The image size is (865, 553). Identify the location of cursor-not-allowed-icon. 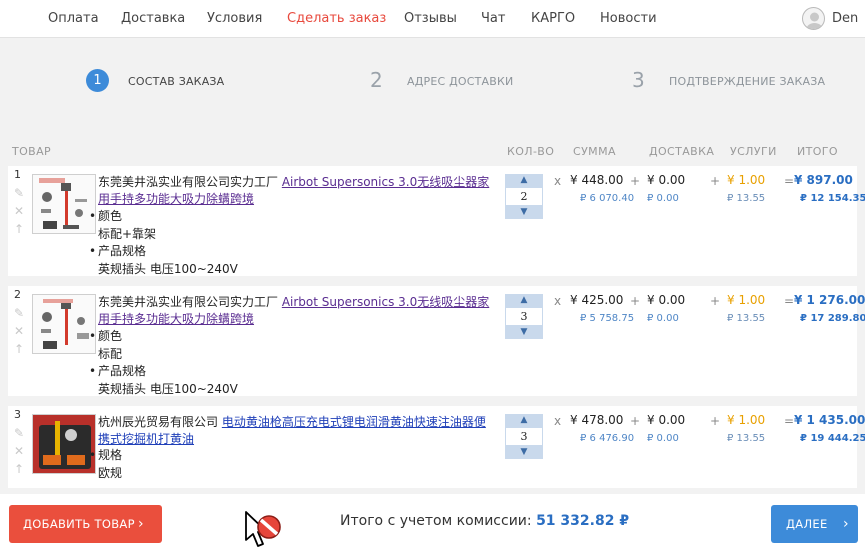
(264, 531).